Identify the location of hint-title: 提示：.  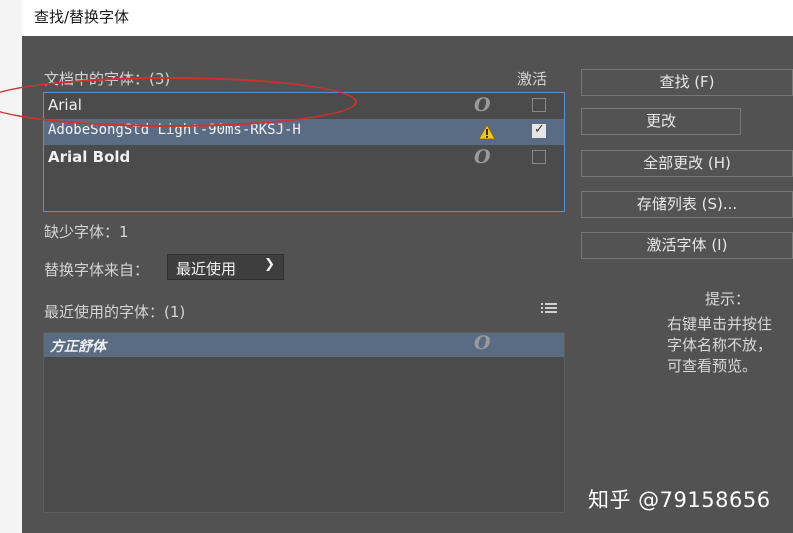
(728, 299).